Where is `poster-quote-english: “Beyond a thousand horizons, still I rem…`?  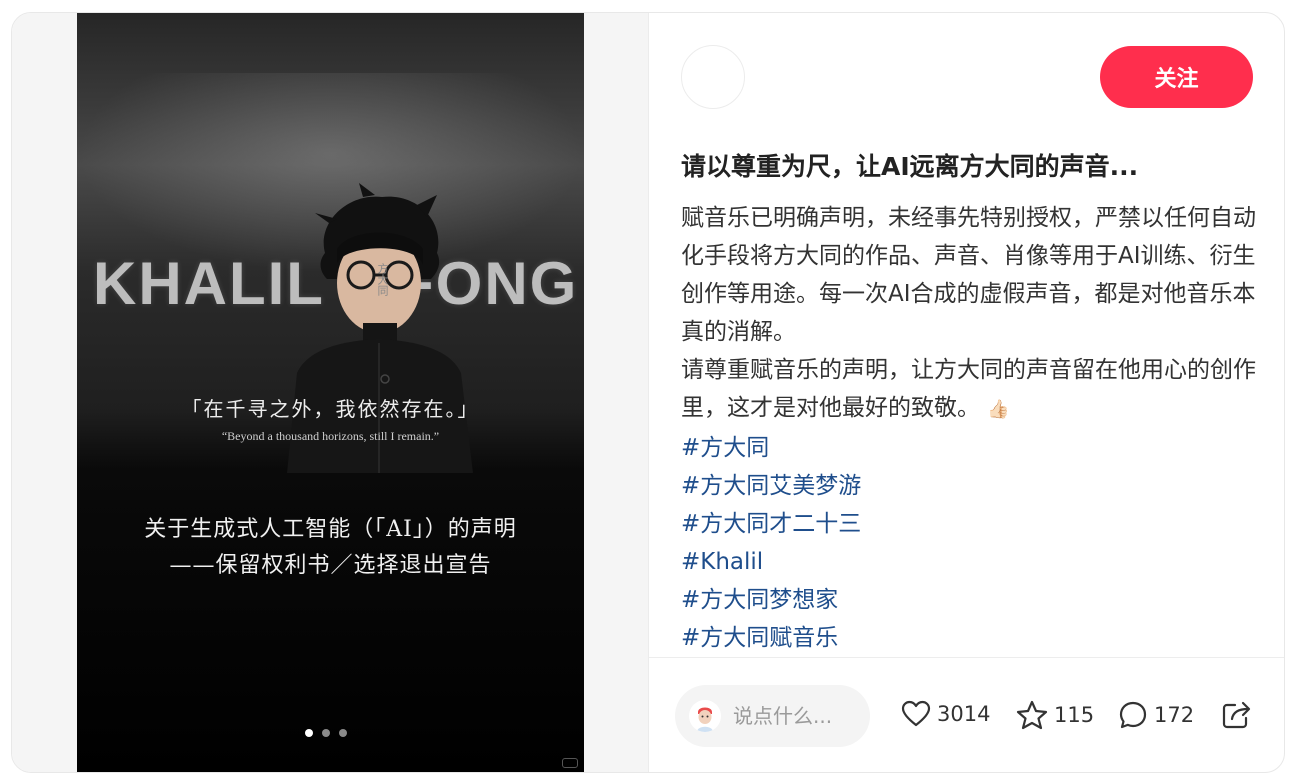 poster-quote-english: “Beyond a thousand horizons, still I rem… is located at coordinates (330, 436).